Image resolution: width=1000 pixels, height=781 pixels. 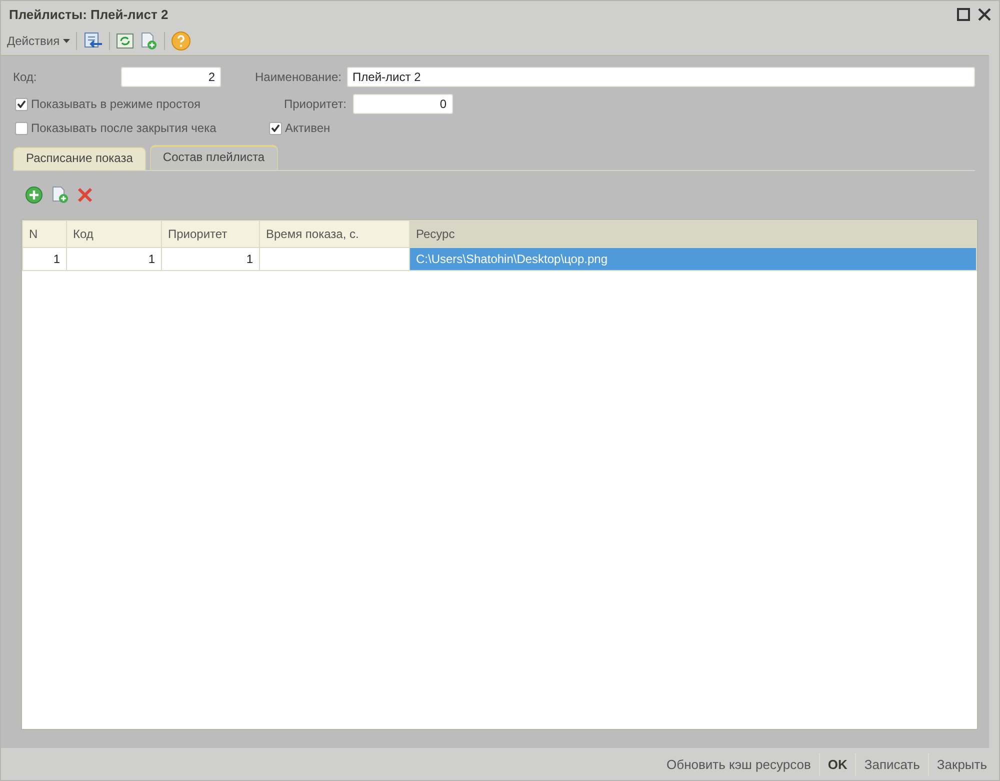 I want to click on priority-field: 0, so click(x=402, y=104).